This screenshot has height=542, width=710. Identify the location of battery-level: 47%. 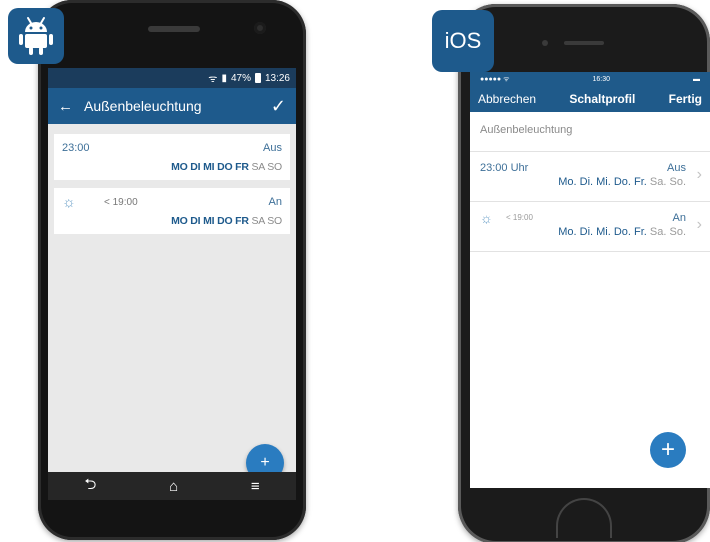
(240, 78).